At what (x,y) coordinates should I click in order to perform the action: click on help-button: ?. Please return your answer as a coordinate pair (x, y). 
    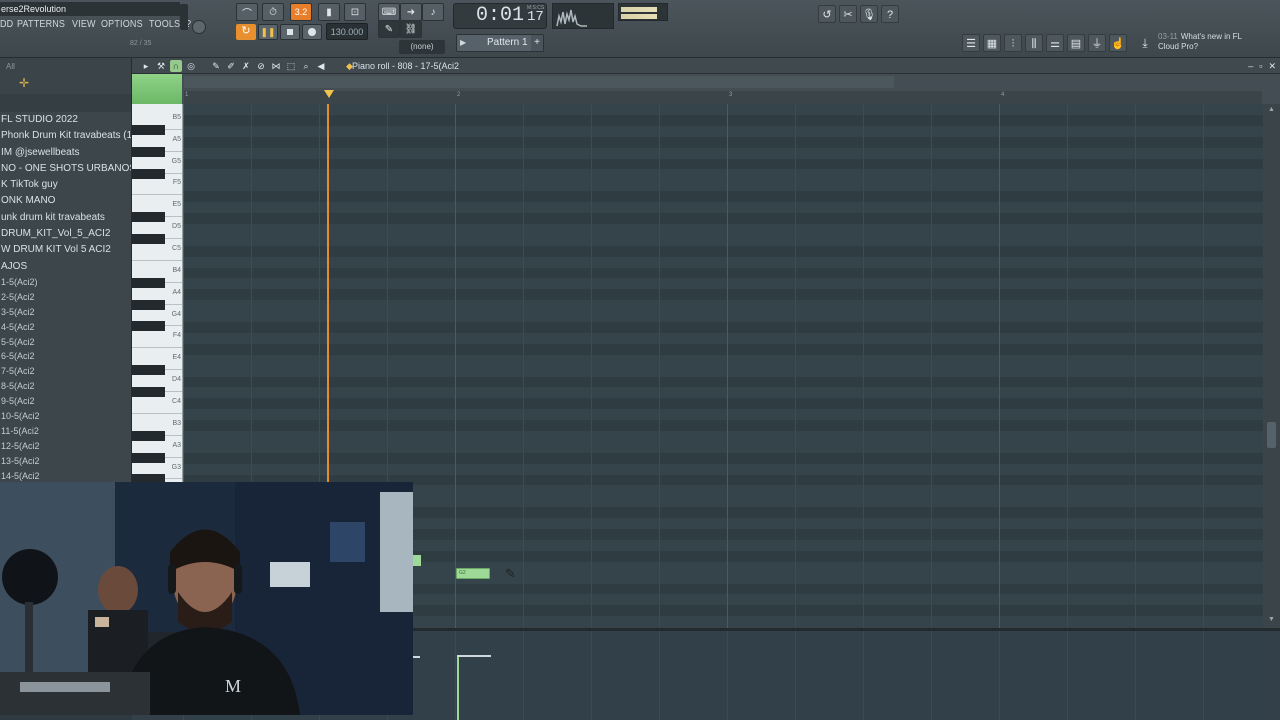
    Looking at the image, I should click on (890, 14).